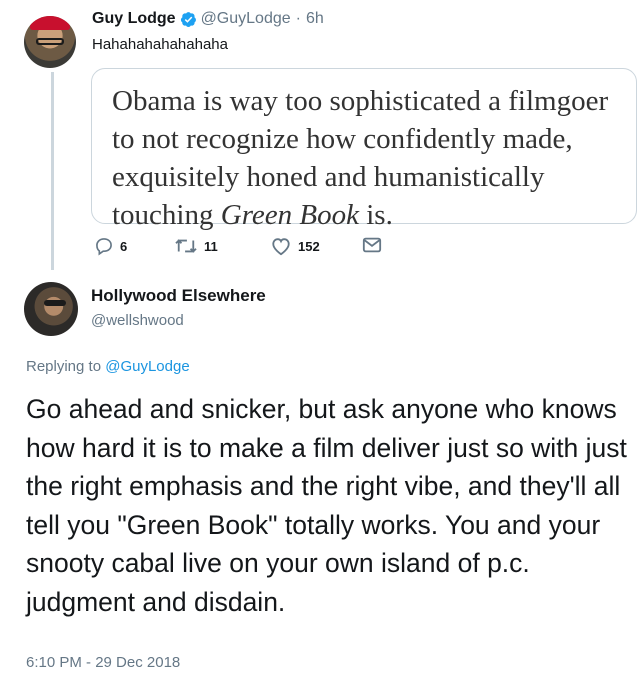 The image size is (640, 688). Describe the element at coordinates (147, 366) in the screenshot. I see `replying-to-mention-link: @GuyLodge` at that location.